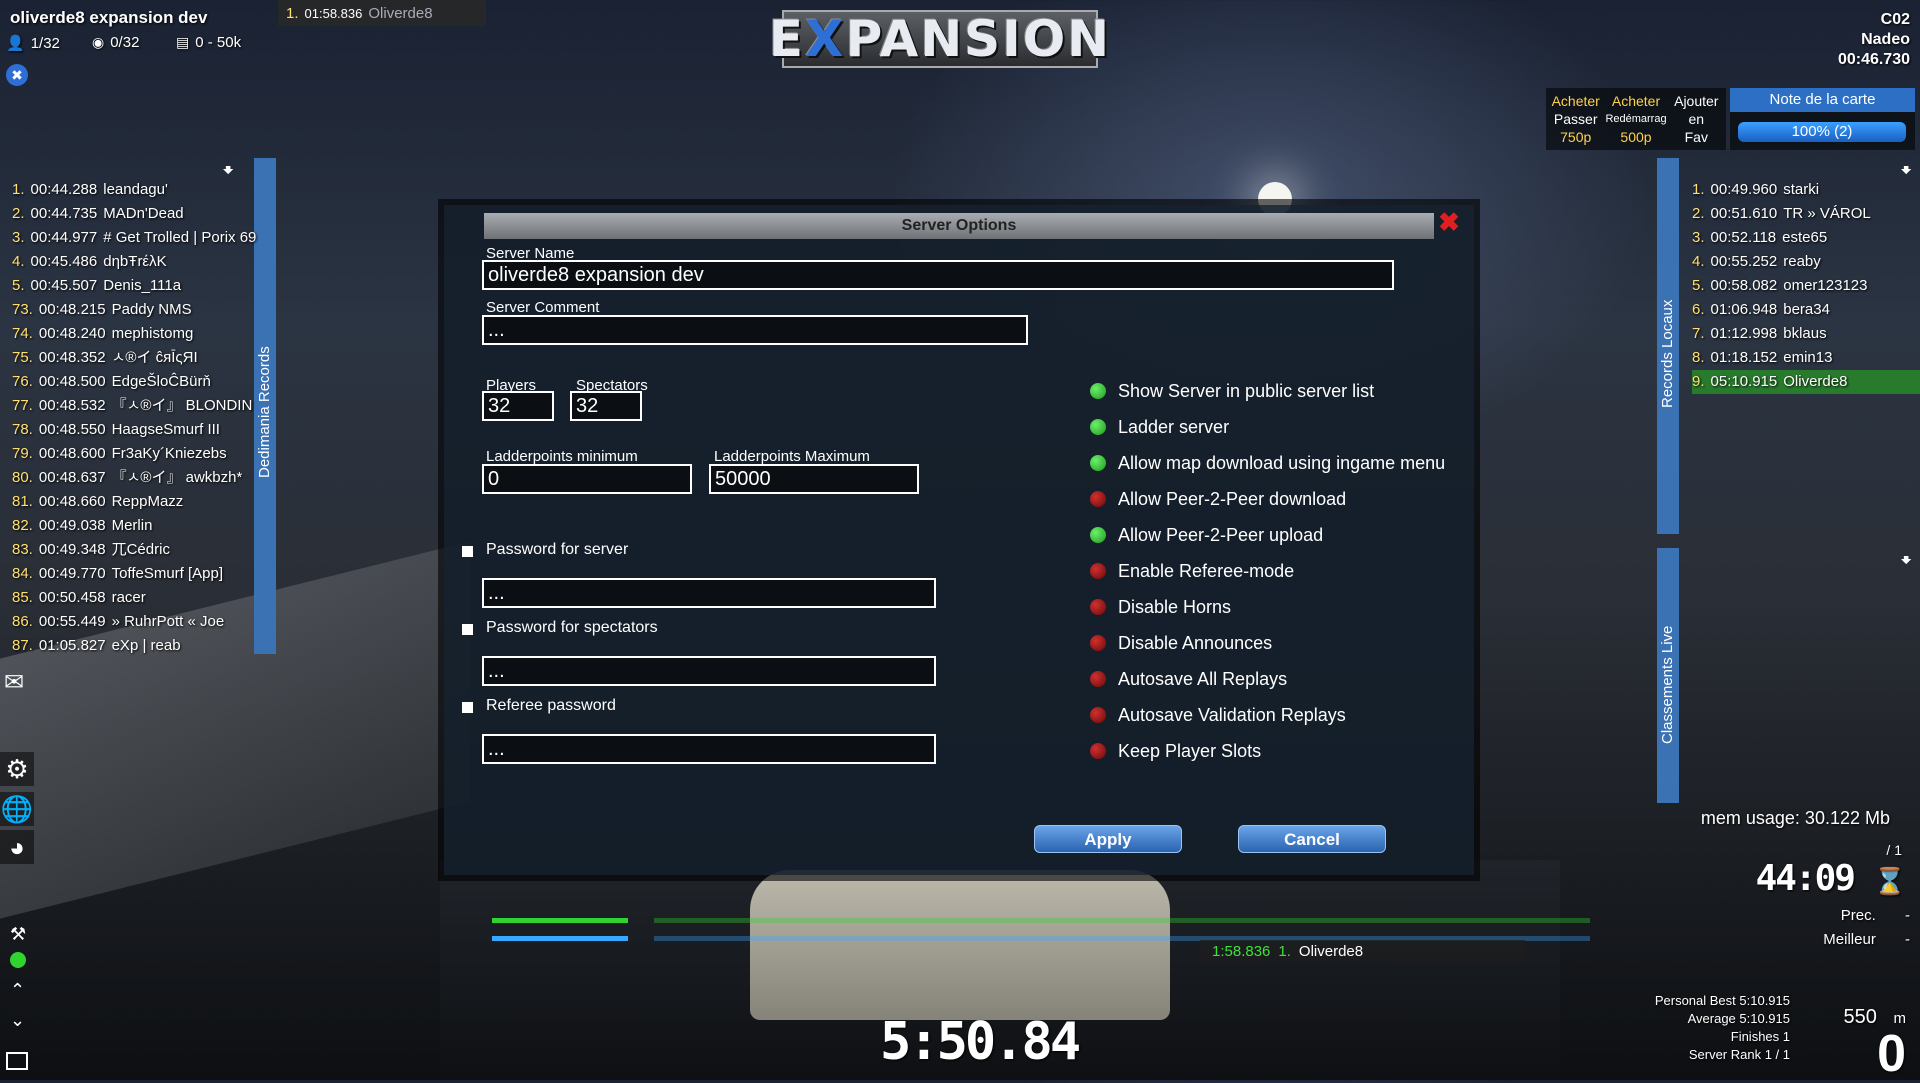 The height and width of the screenshot is (1083, 1920). I want to click on record-time: 01:12.998, so click(1744, 333).